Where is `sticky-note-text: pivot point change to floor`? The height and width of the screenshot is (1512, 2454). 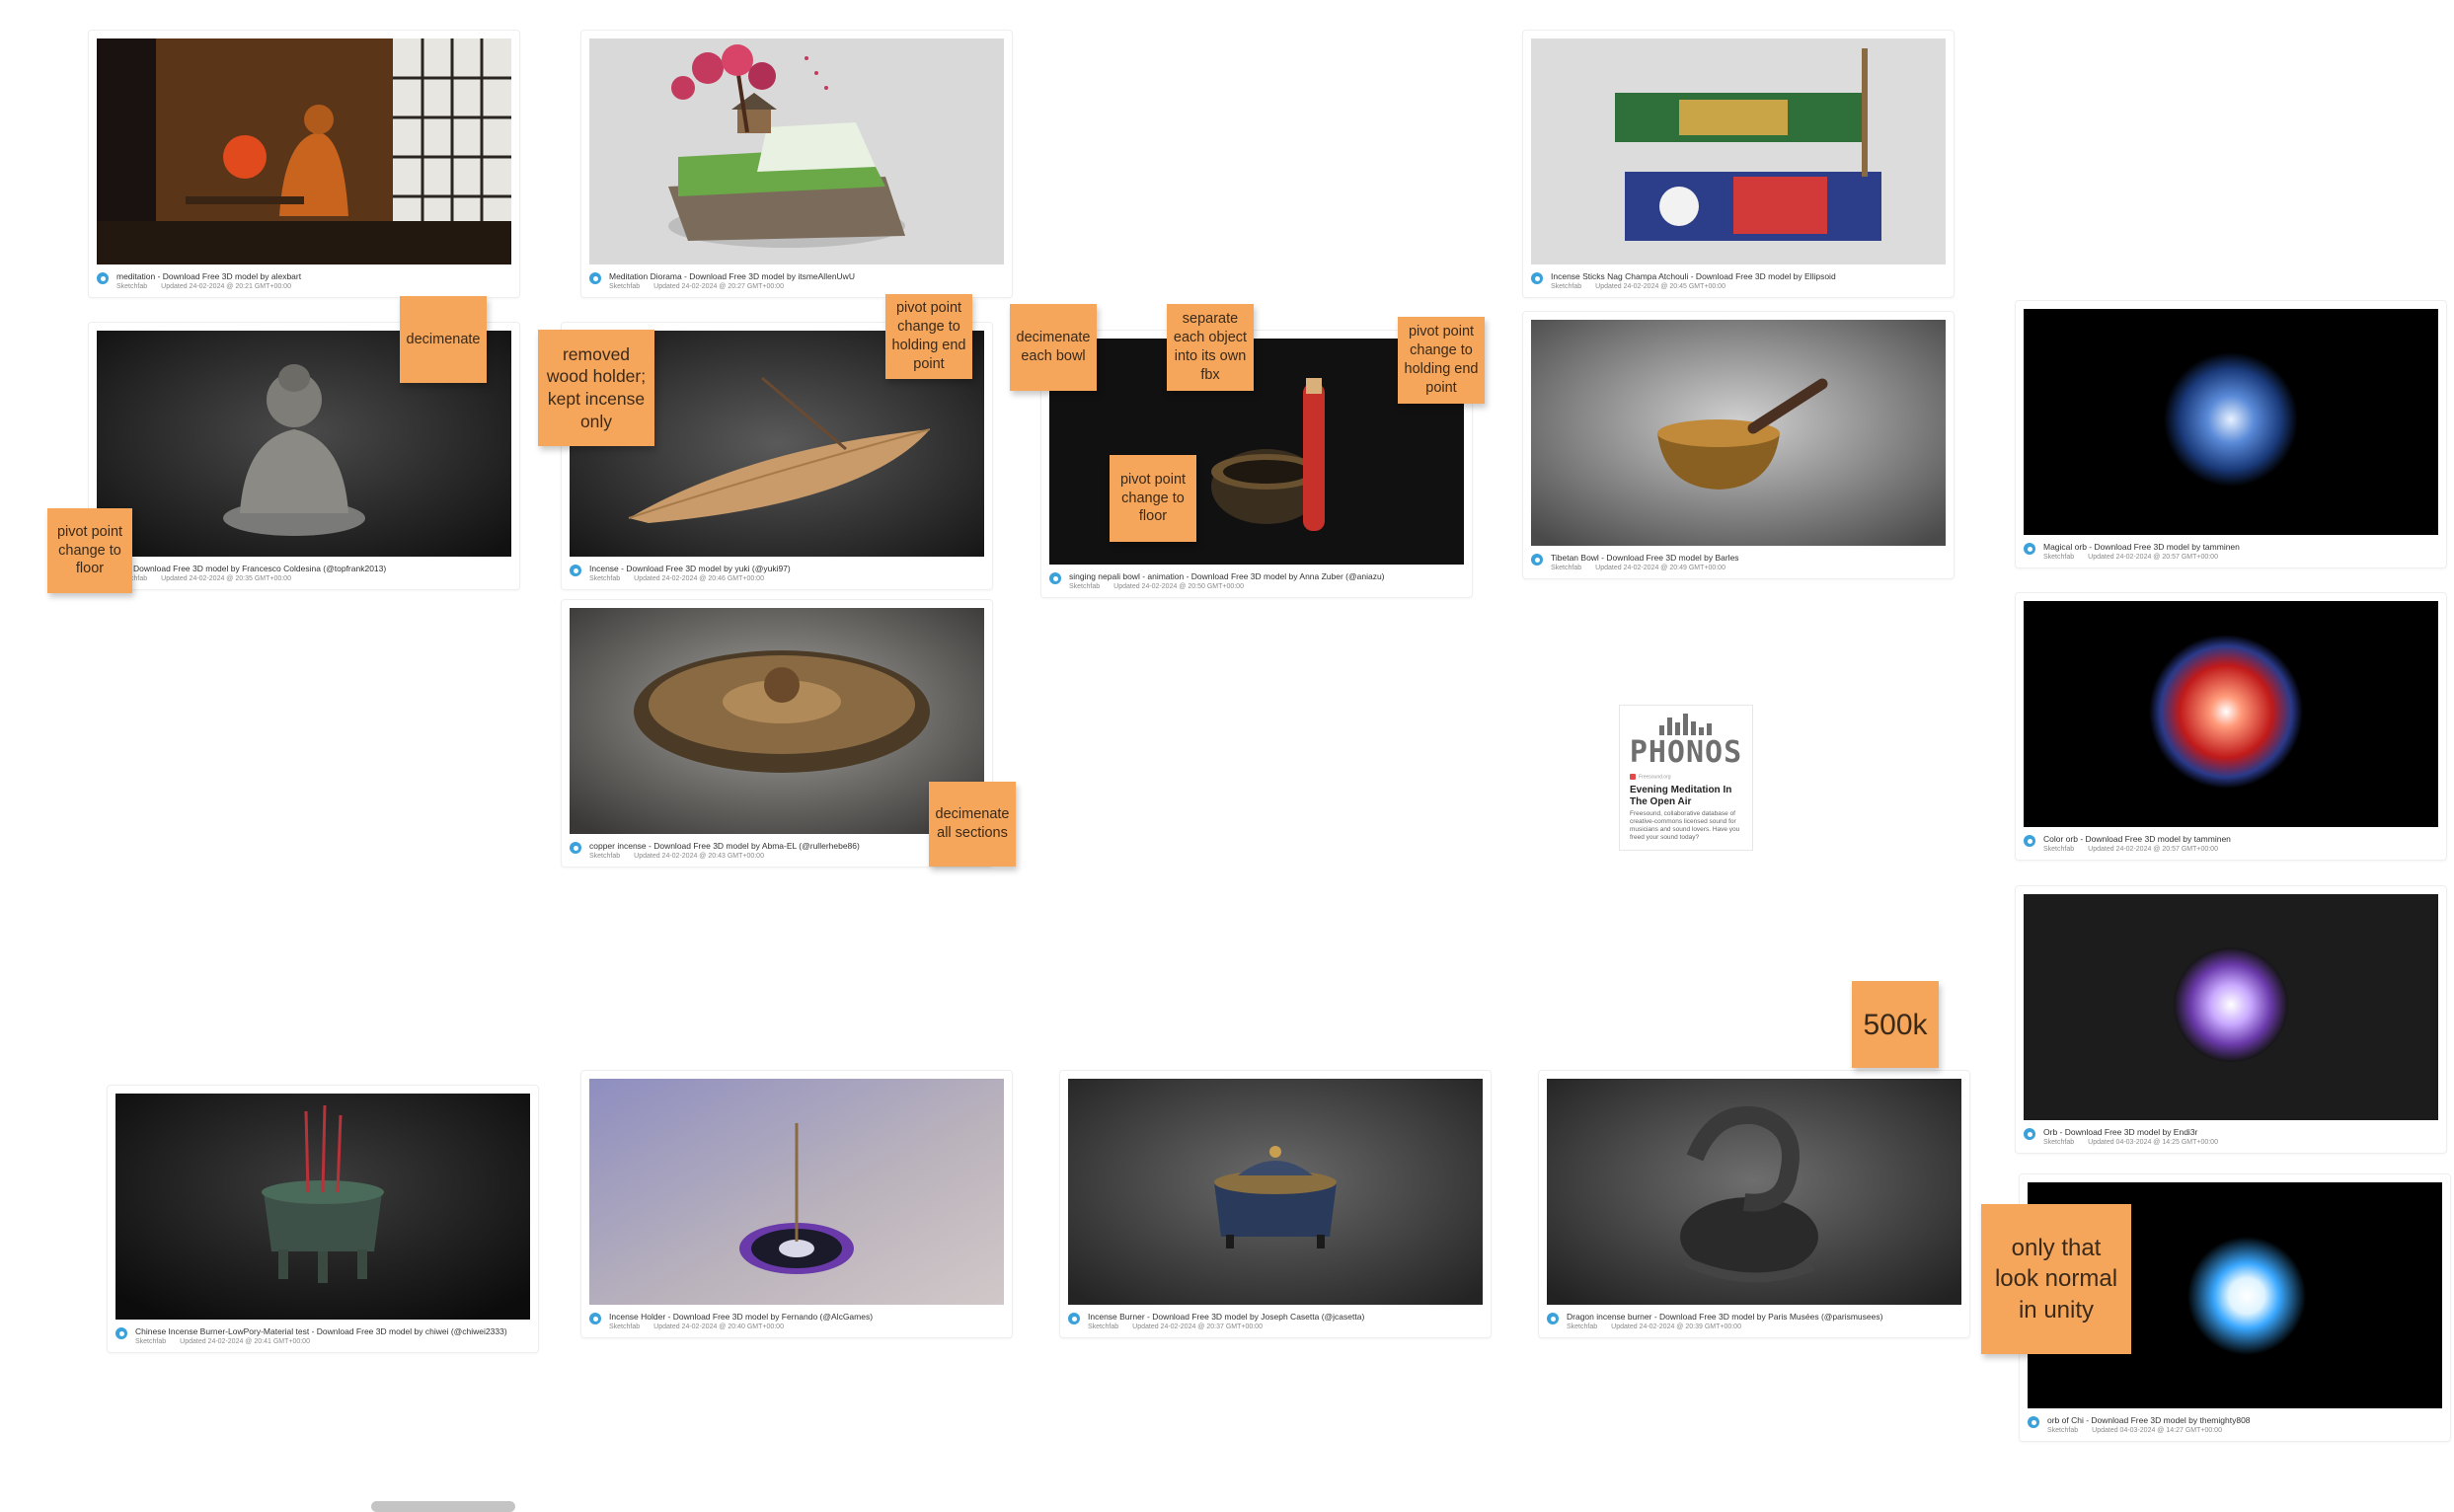
sticky-note-text: pivot point change to floor is located at coordinates (89, 550).